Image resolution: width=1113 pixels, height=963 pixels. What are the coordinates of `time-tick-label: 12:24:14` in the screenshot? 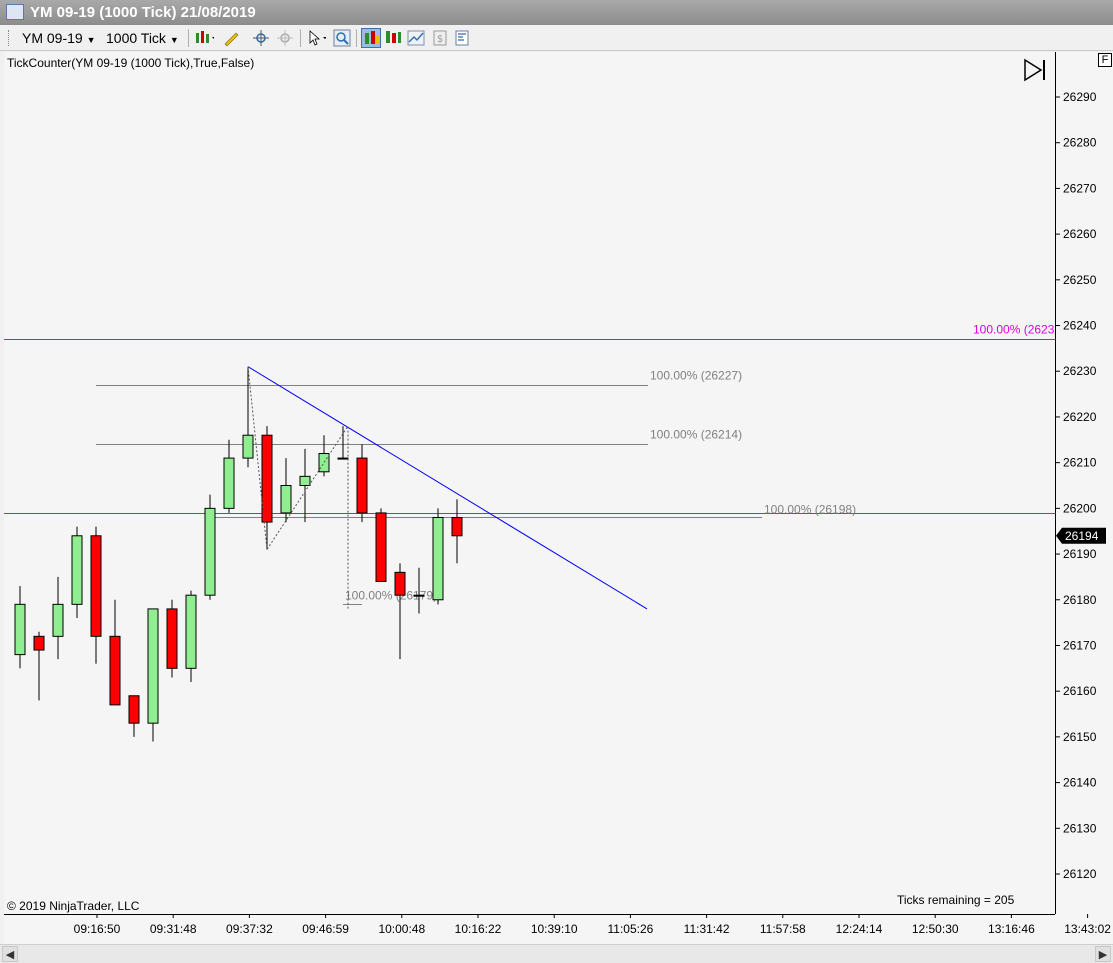 It's located at (859, 929).